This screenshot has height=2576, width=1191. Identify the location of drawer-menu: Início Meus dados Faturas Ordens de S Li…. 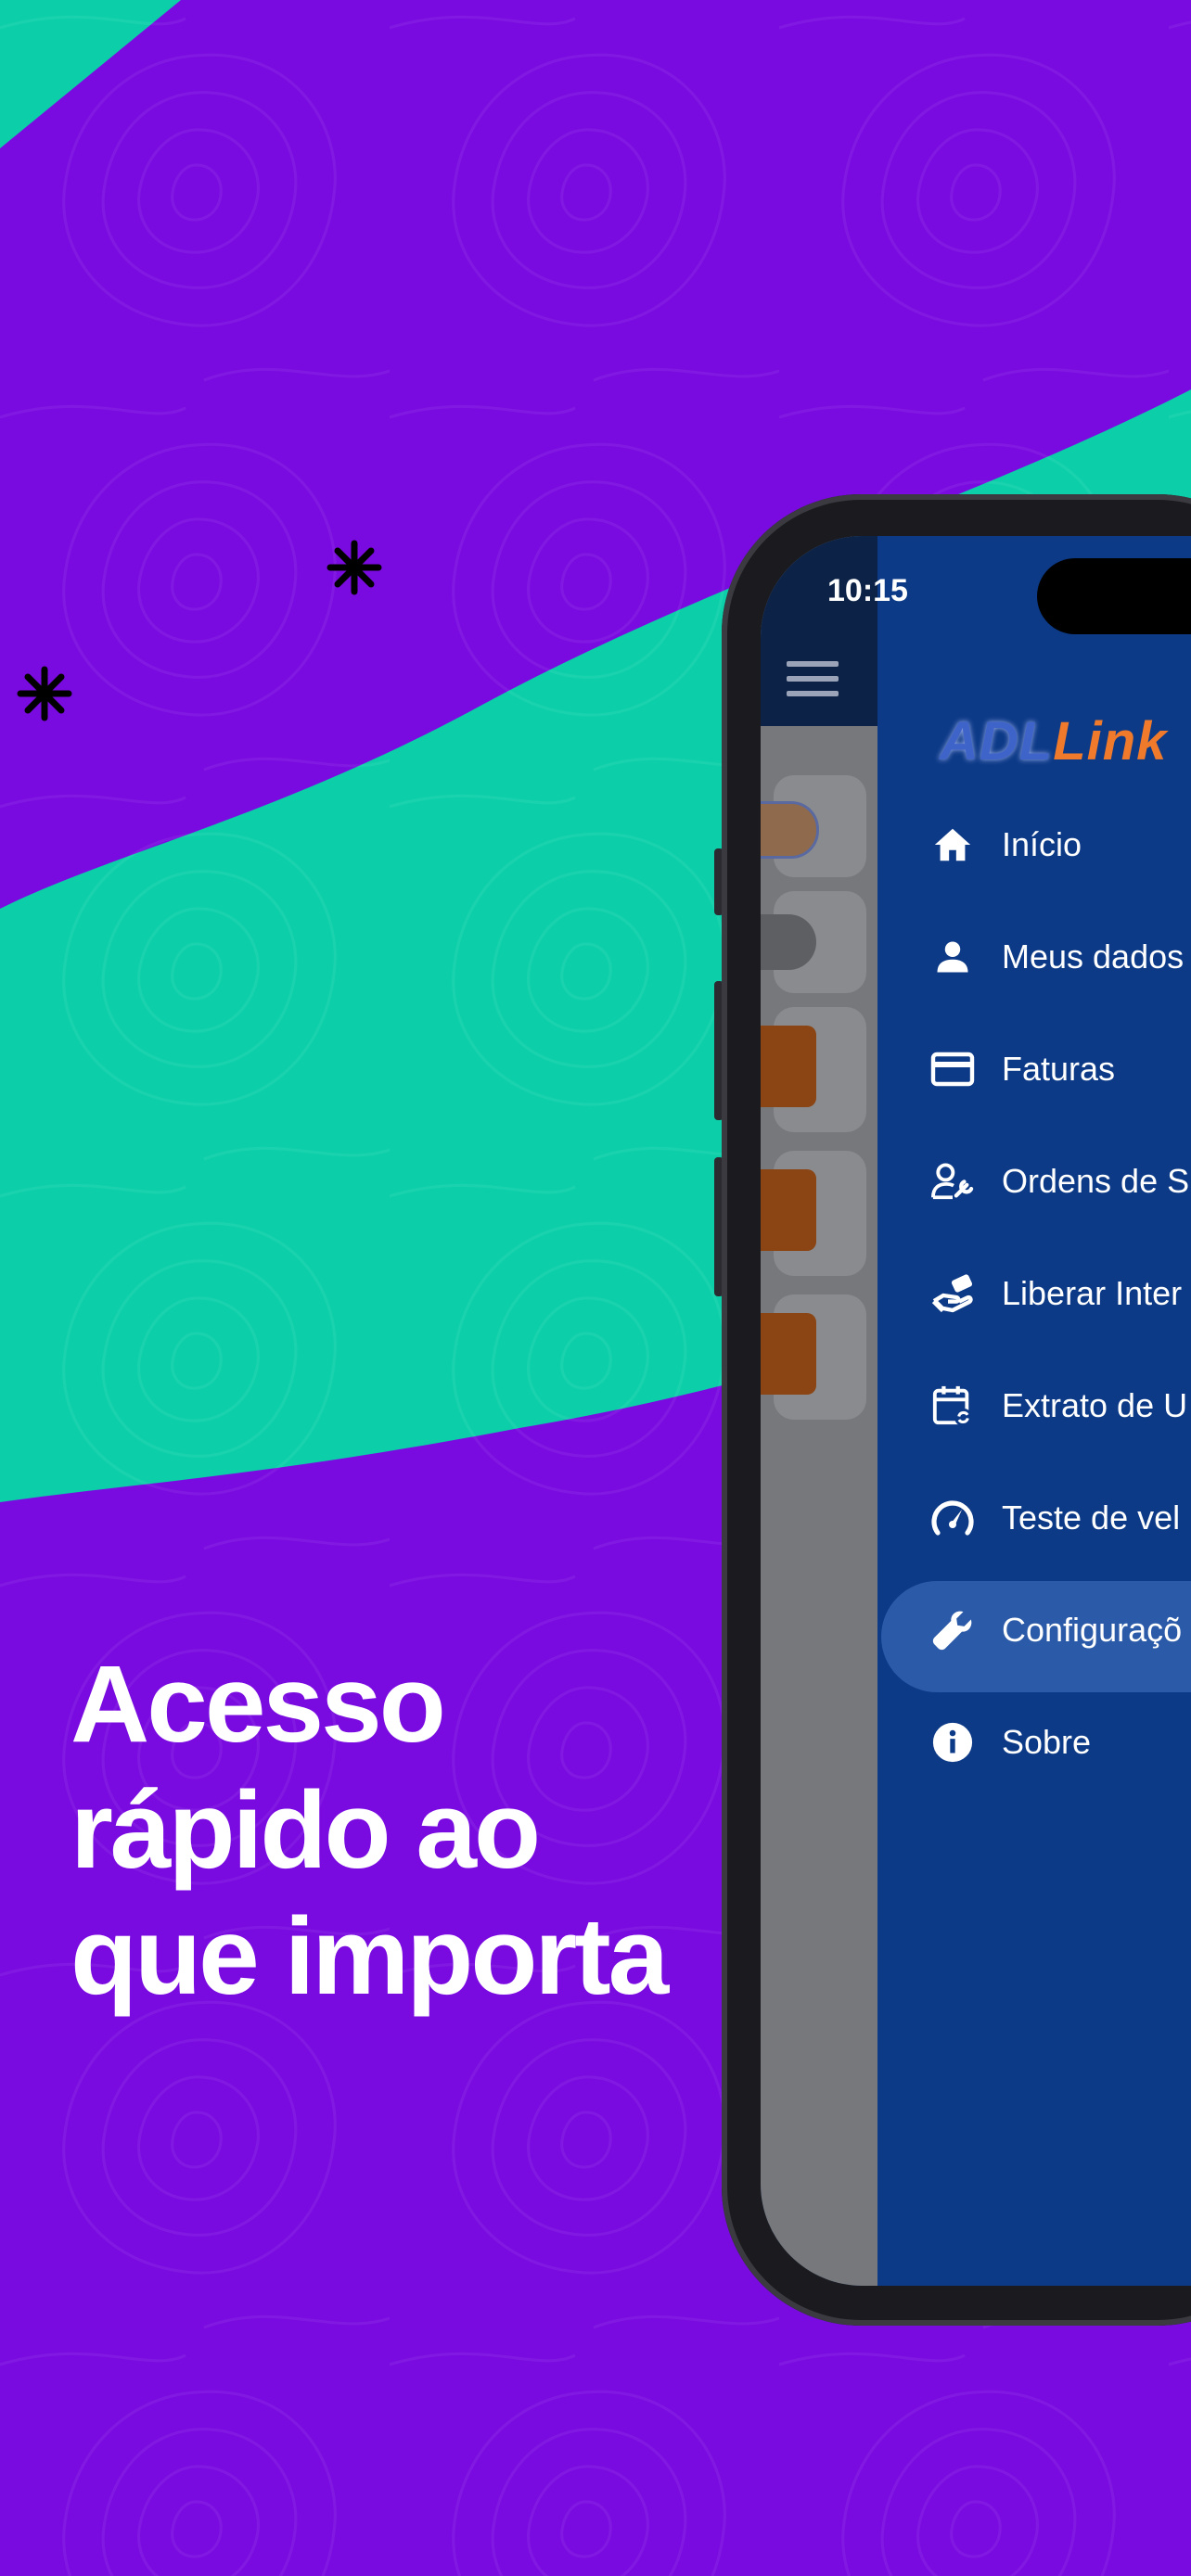
(1036, 1293).